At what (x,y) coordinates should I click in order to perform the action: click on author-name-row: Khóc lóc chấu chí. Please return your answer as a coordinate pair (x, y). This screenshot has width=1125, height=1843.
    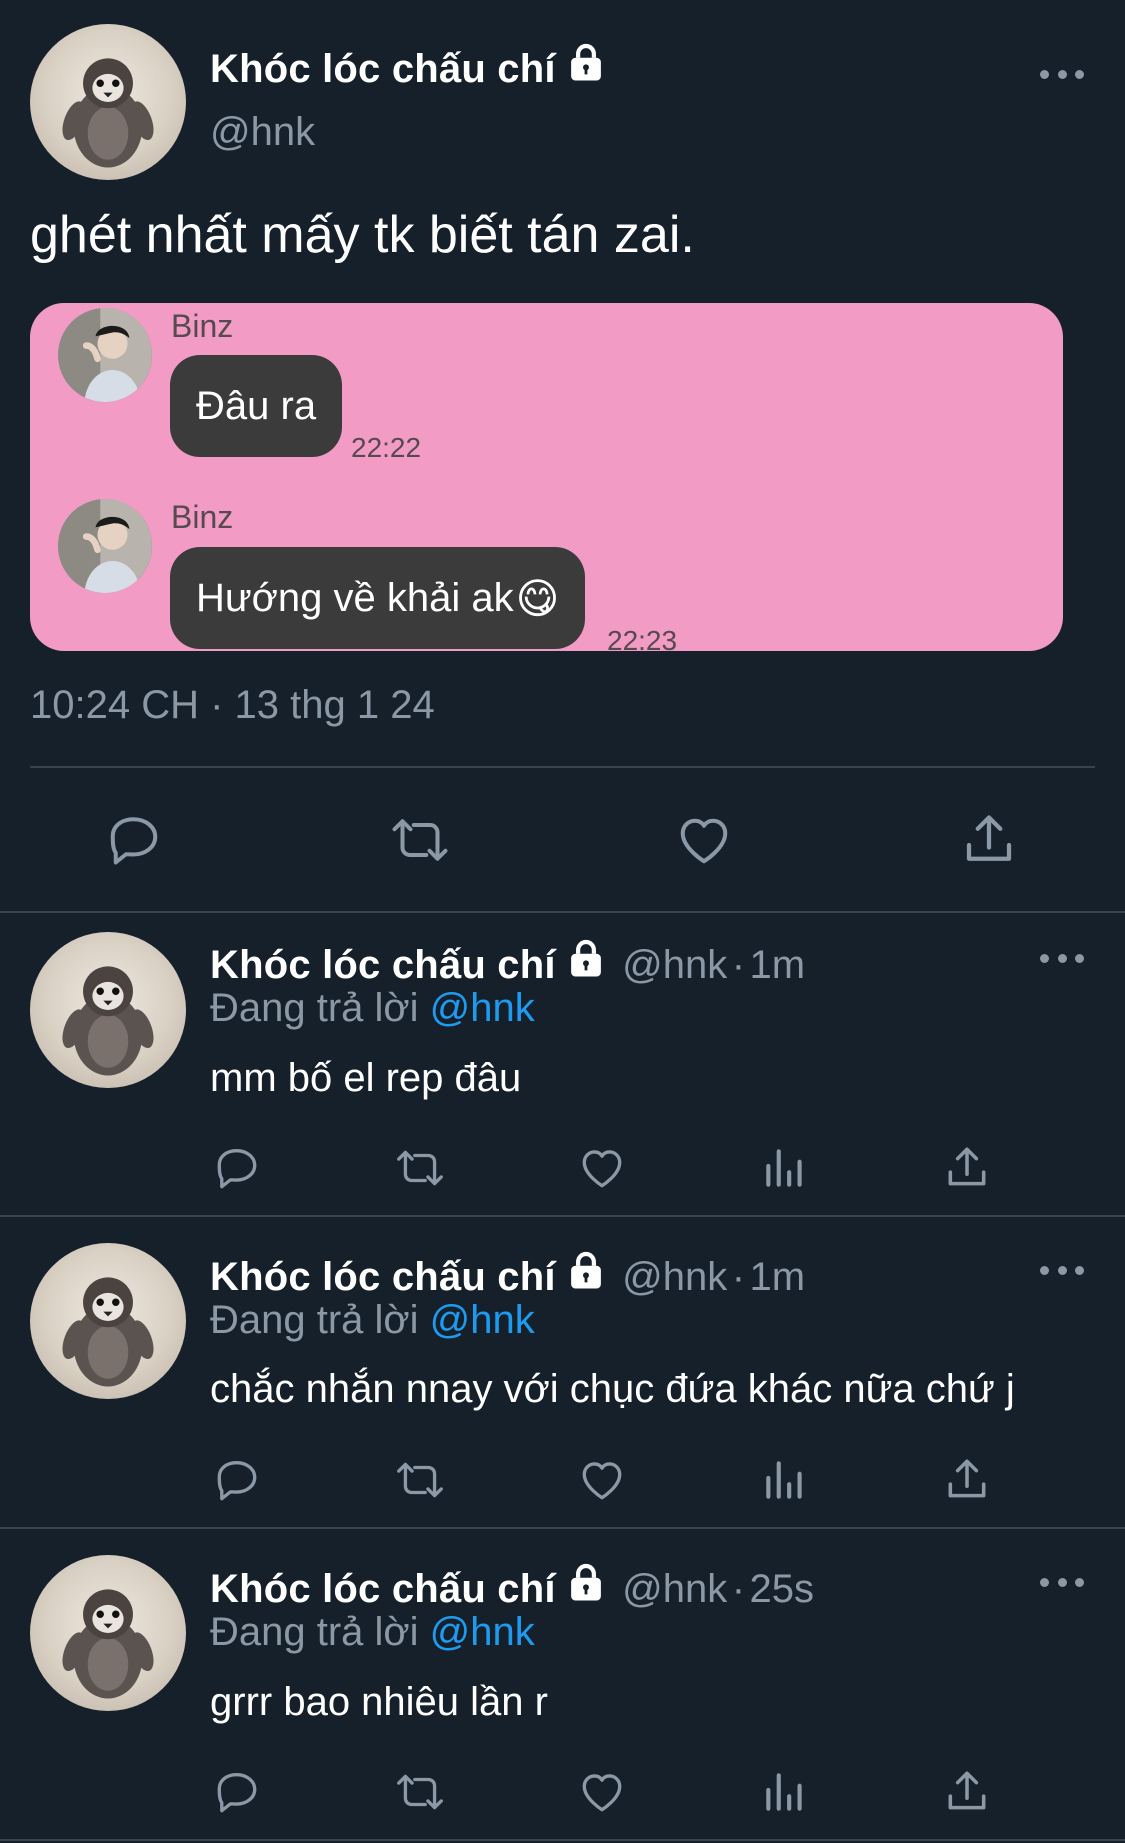
    Looking at the image, I should click on (409, 67).